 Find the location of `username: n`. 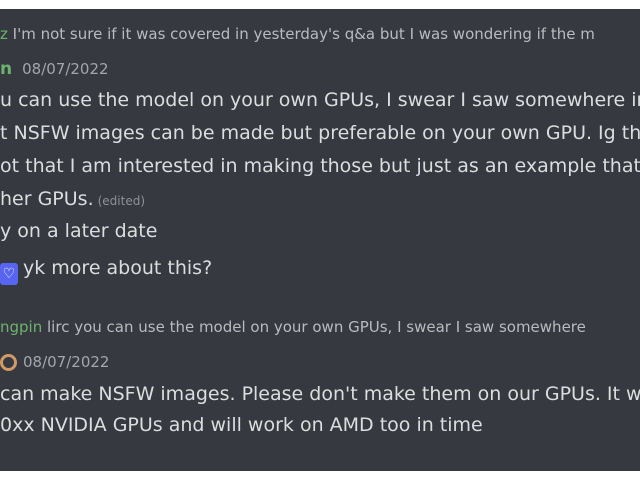

username: n is located at coordinates (6, 69).